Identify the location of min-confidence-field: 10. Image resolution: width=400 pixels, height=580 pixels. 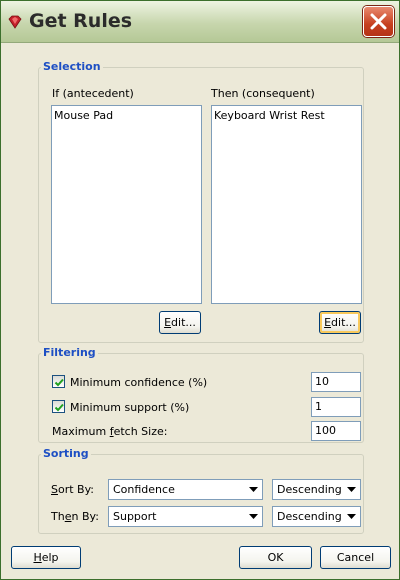
(336, 382).